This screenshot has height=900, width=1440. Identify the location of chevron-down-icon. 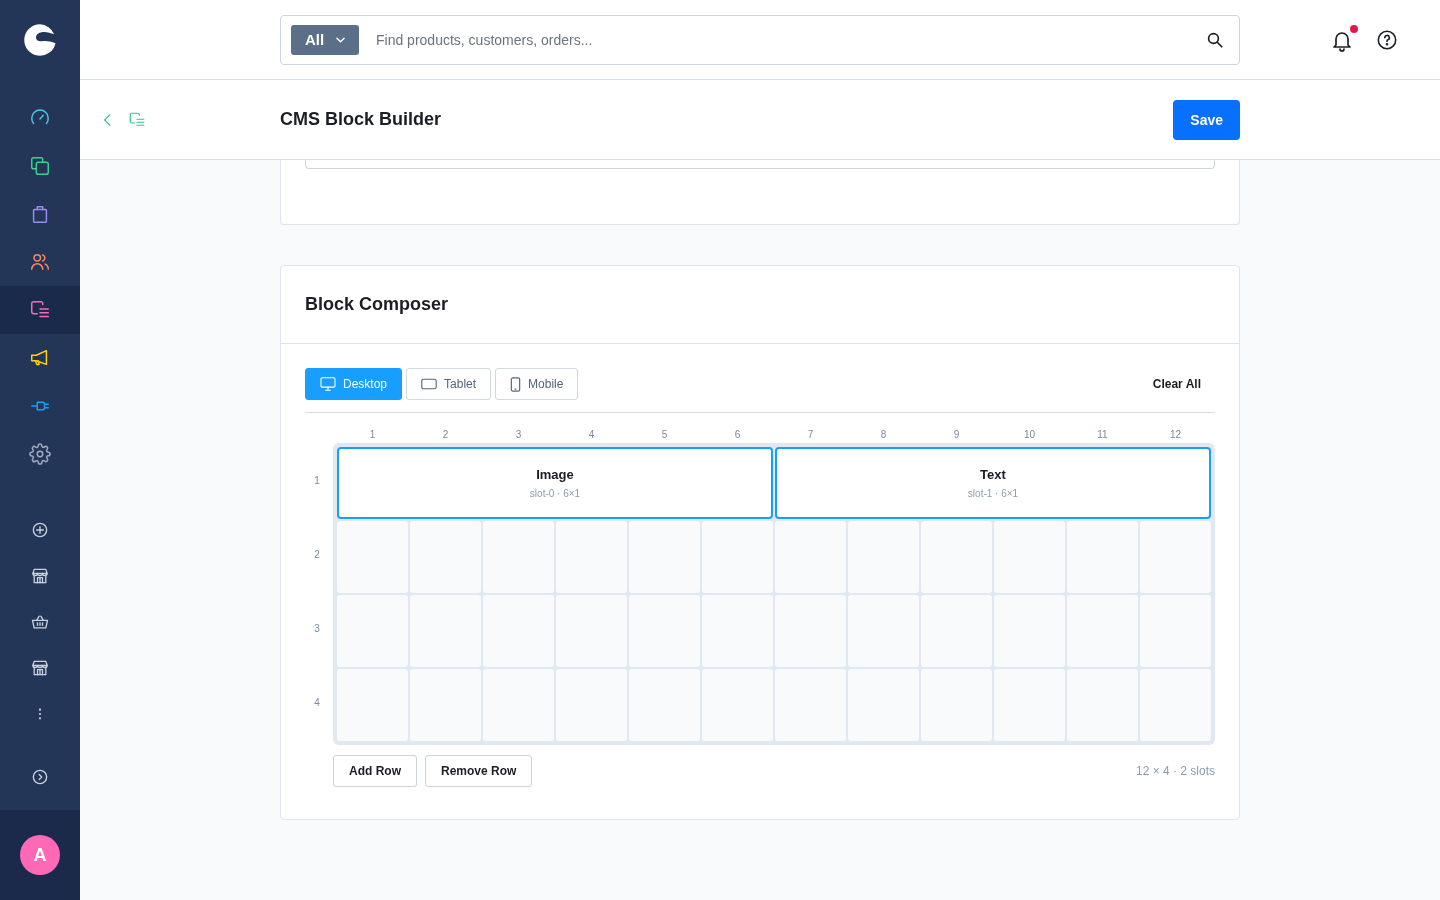
(341, 39).